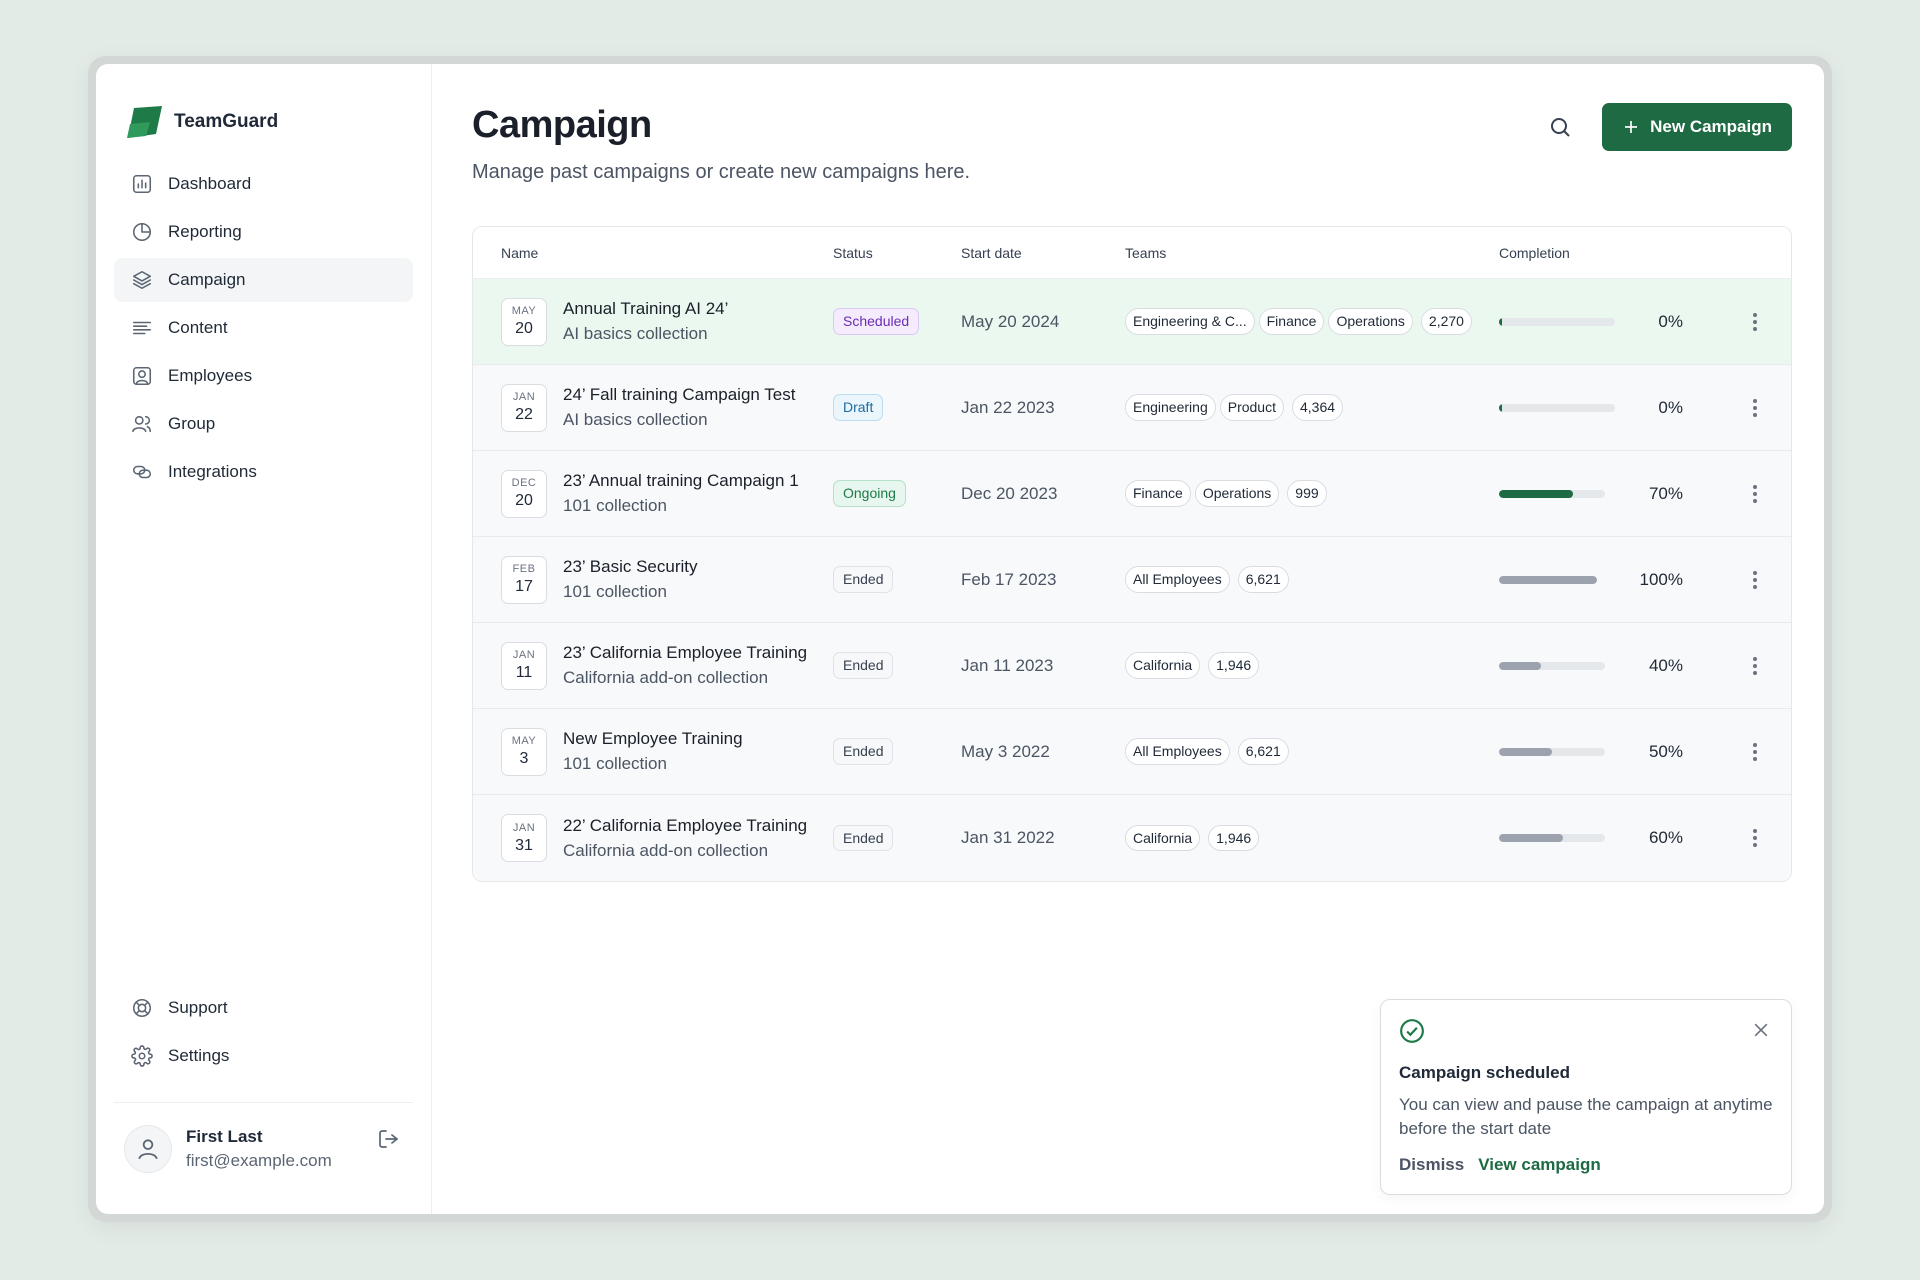  I want to click on date-badge: MAY 3, so click(524, 751).